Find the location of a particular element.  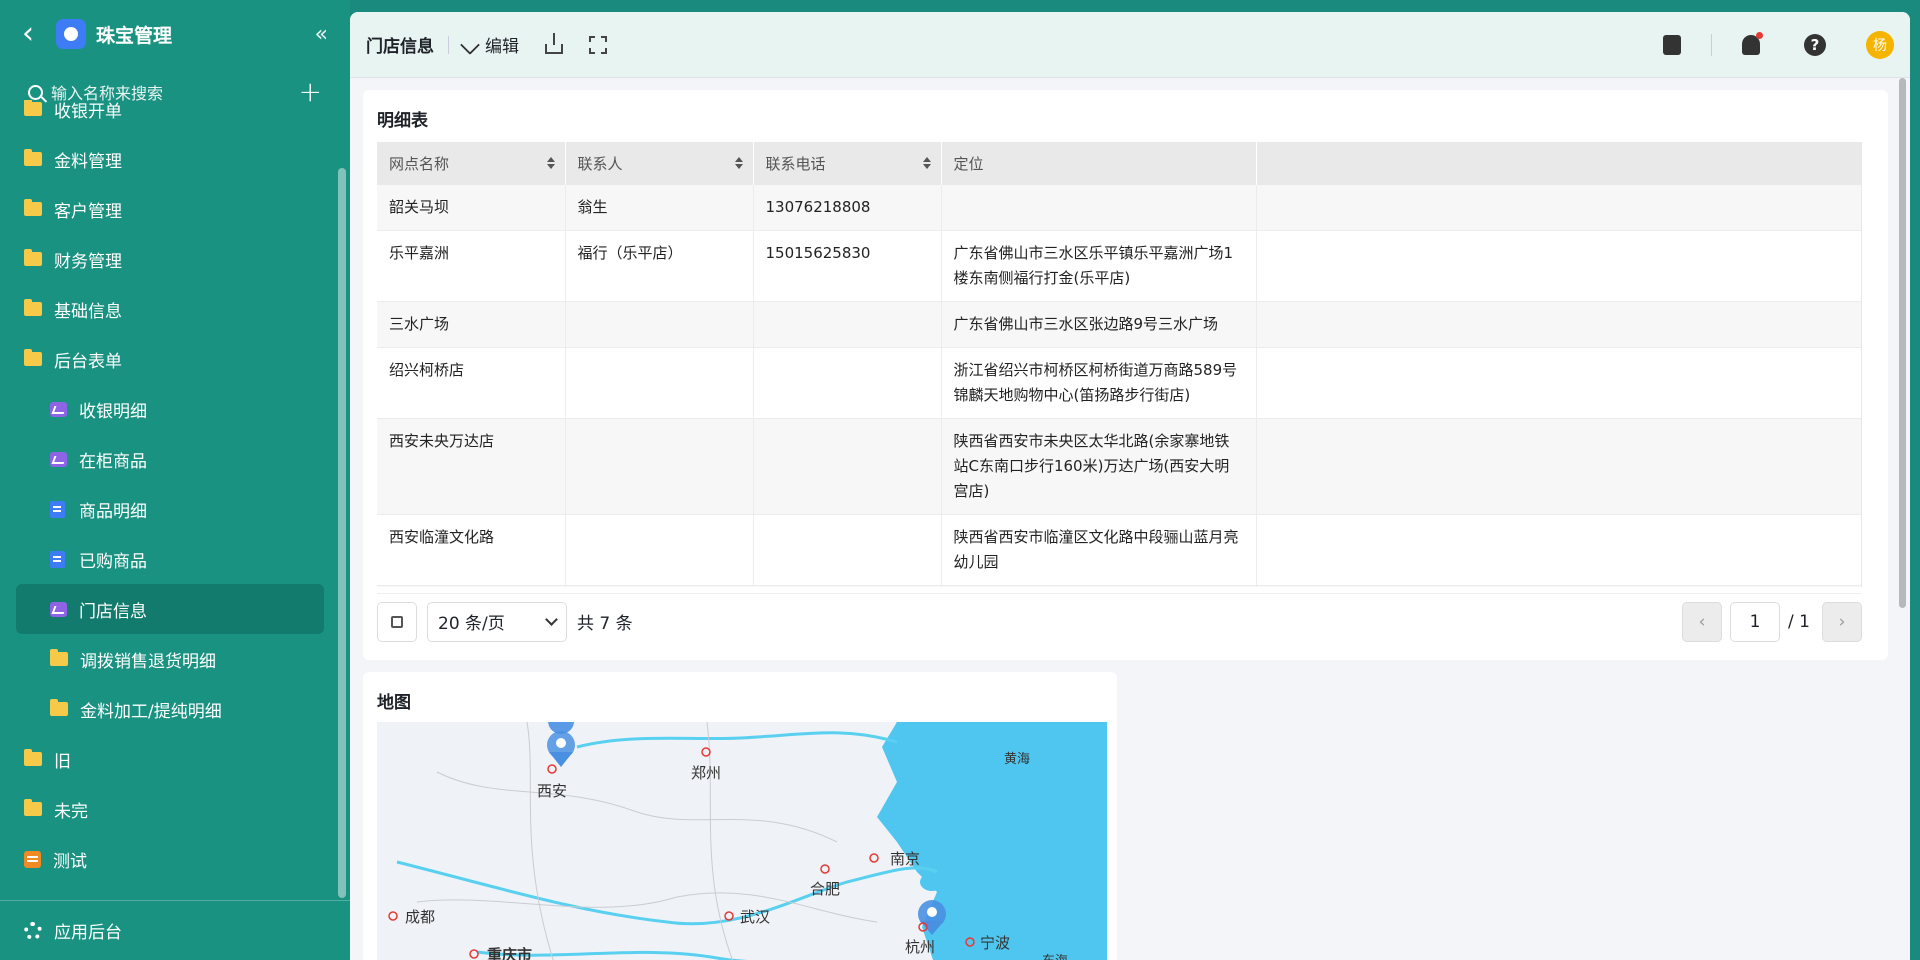

sidebar-item-label: 测试 is located at coordinates (70, 861).